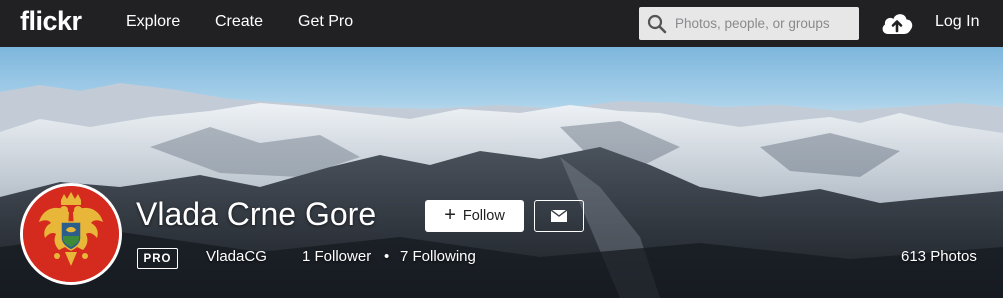 The width and height of the screenshot is (1003, 298). I want to click on mail-icon, so click(559, 216).